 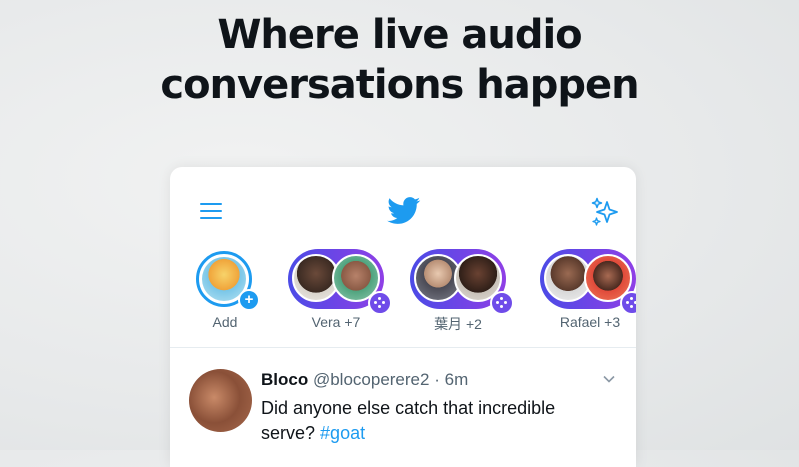 What do you see at coordinates (399, 85) in the screenshot?
I see `headline-line-2: conversations happen` at bounding box center [399, 85].